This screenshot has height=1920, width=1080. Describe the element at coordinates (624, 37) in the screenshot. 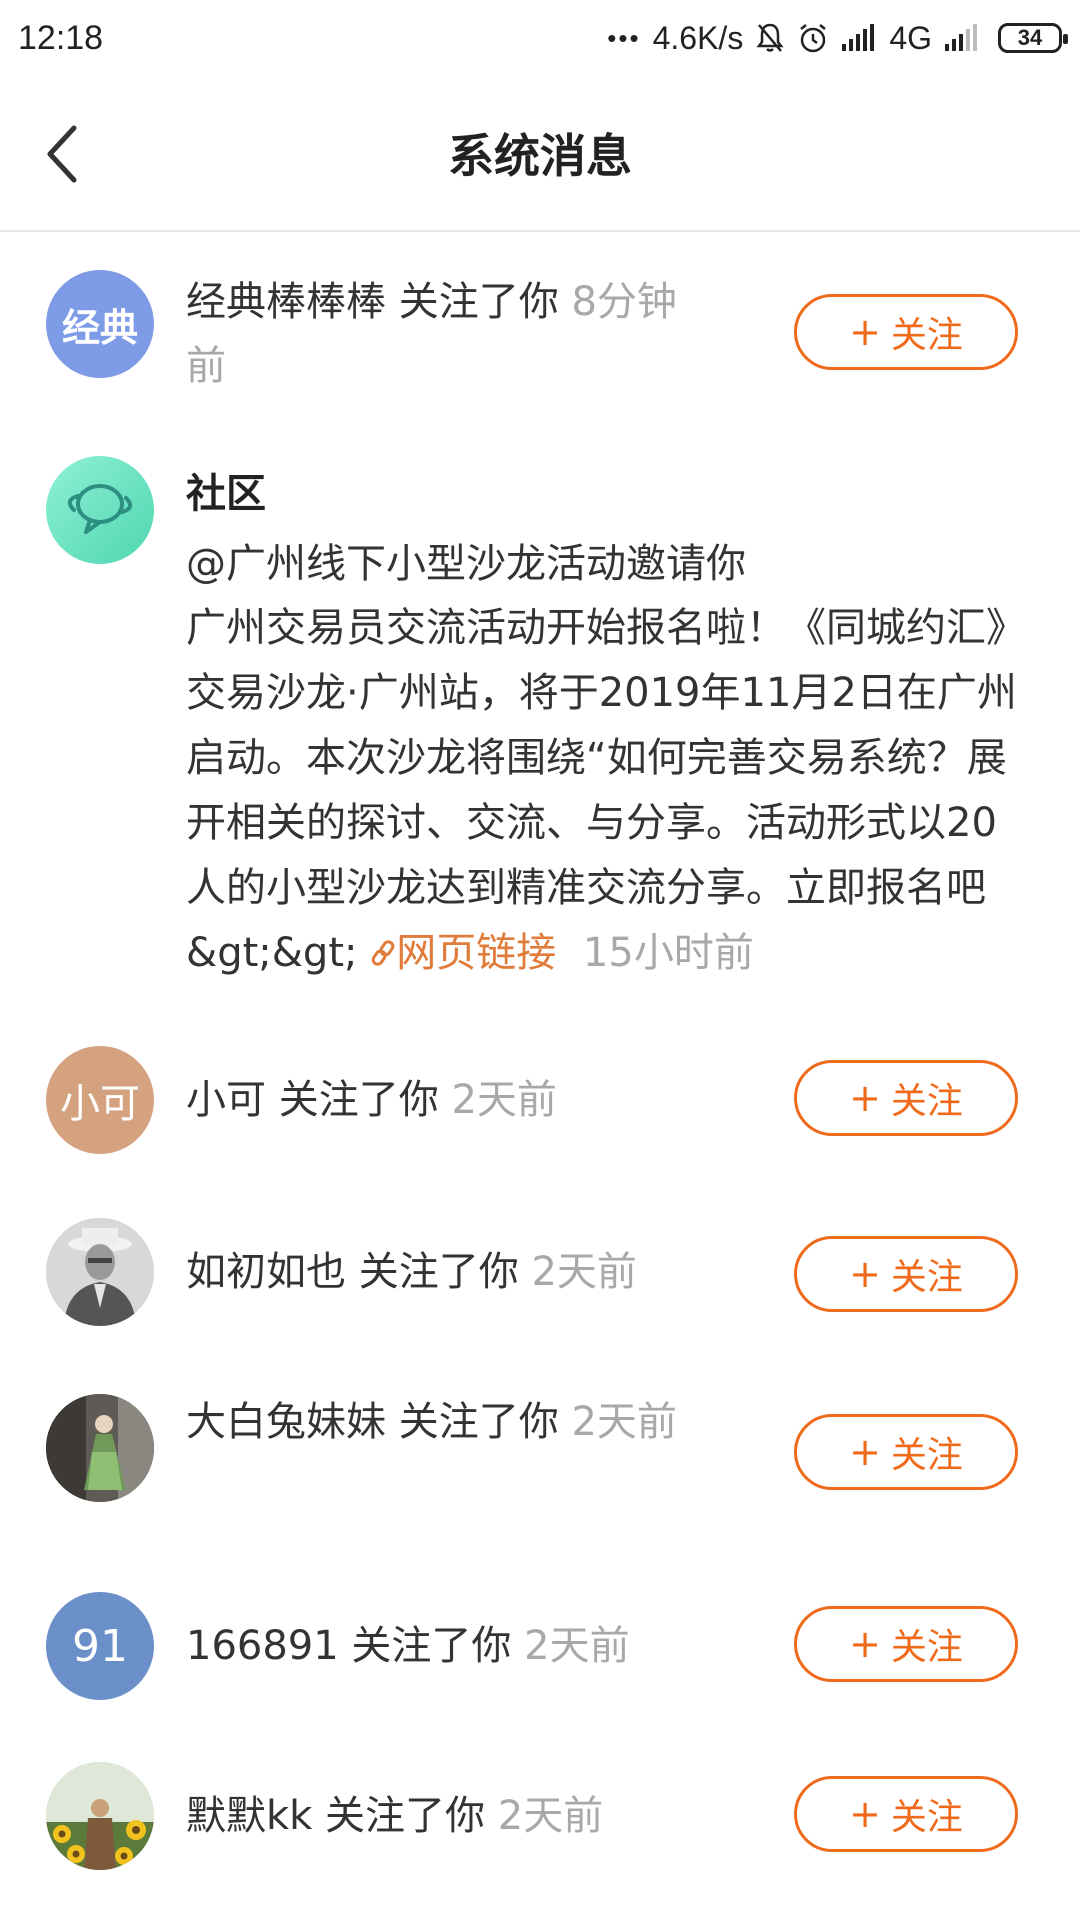

I see `more-dots-icon: •••` at that location.